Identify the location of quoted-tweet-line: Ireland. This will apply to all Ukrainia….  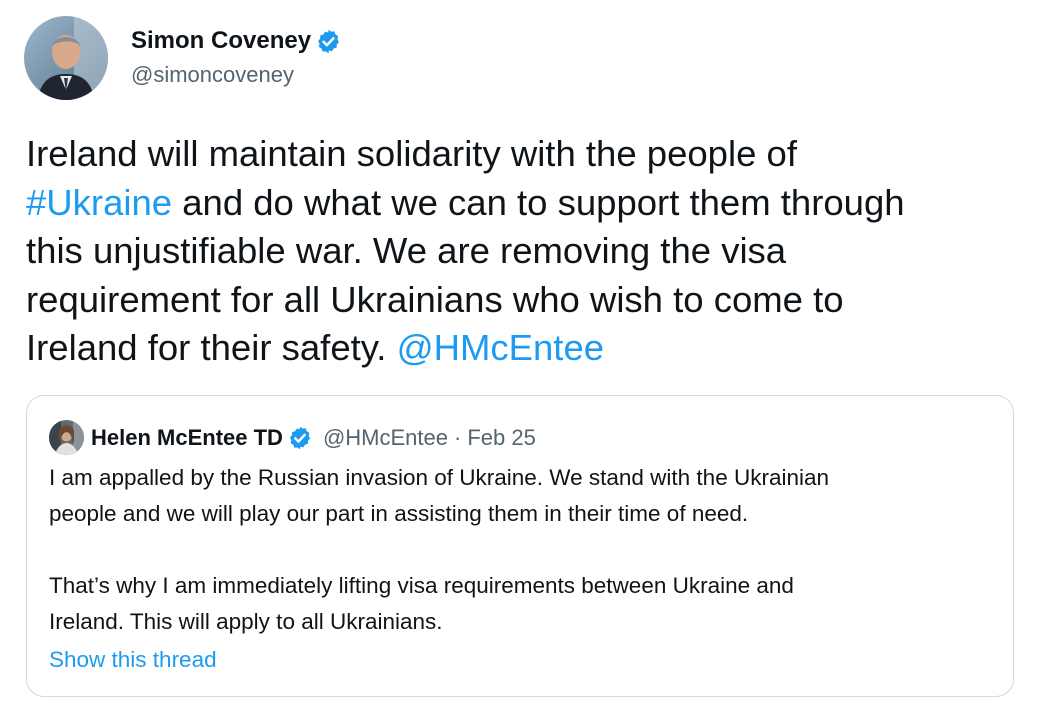
(246, 621).